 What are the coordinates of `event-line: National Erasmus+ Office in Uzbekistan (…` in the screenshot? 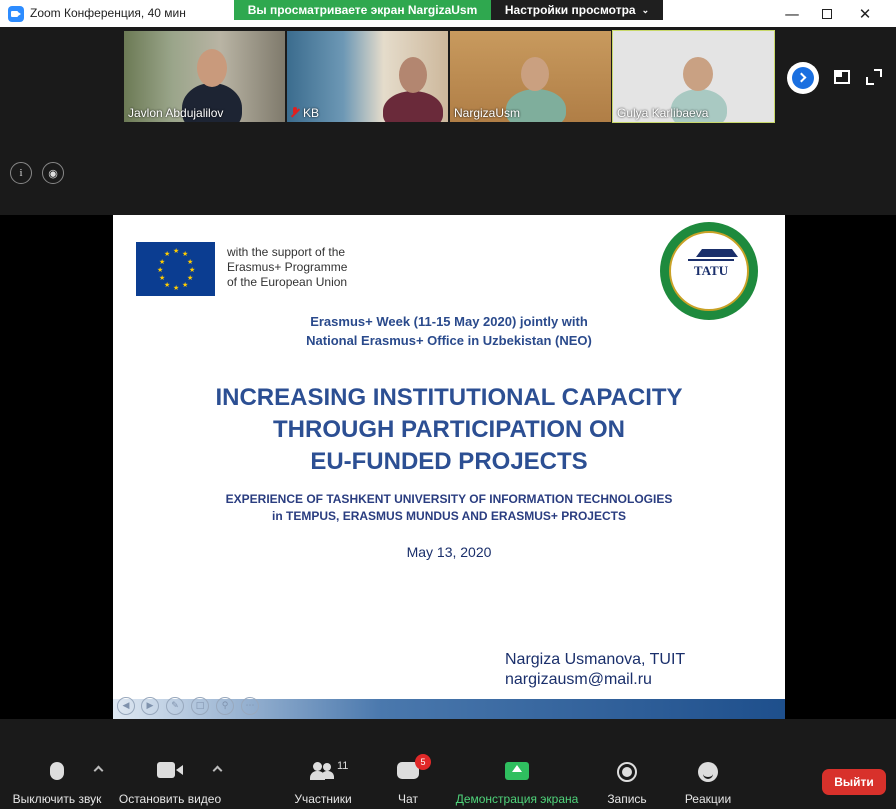 It's located at (449, 340).